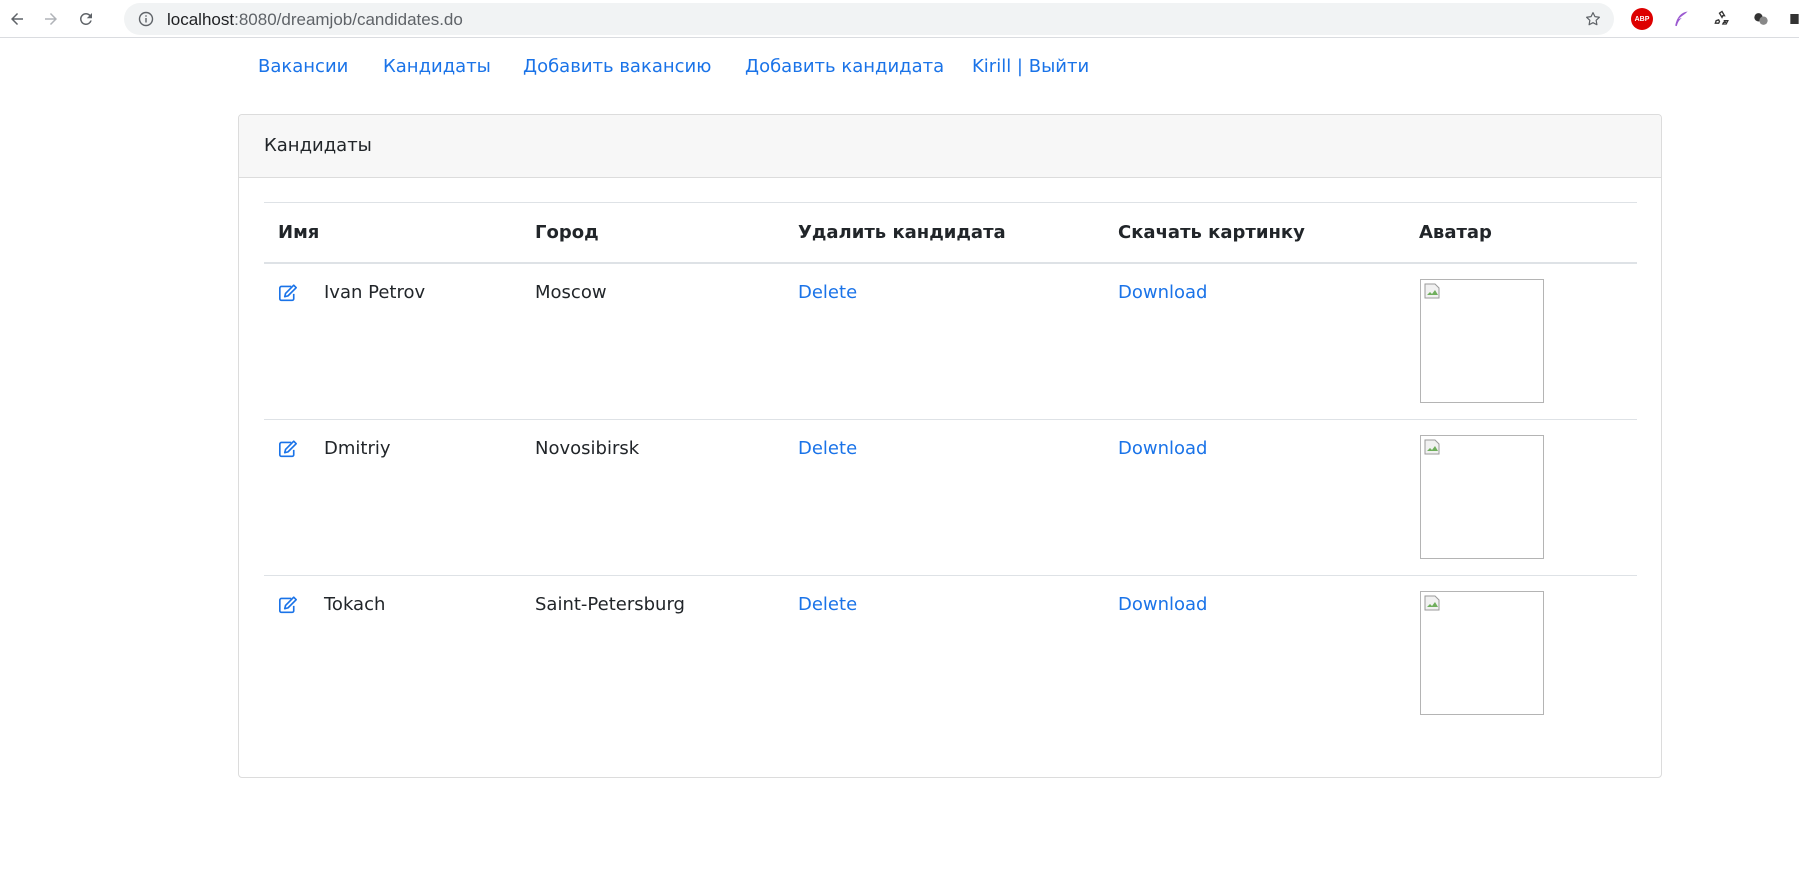 Image resolution: width=1799 pixels, height=876 pixels. Describe the element at coordinates (567, 232) in the screenshot. I see `header-city: Город` at that location.